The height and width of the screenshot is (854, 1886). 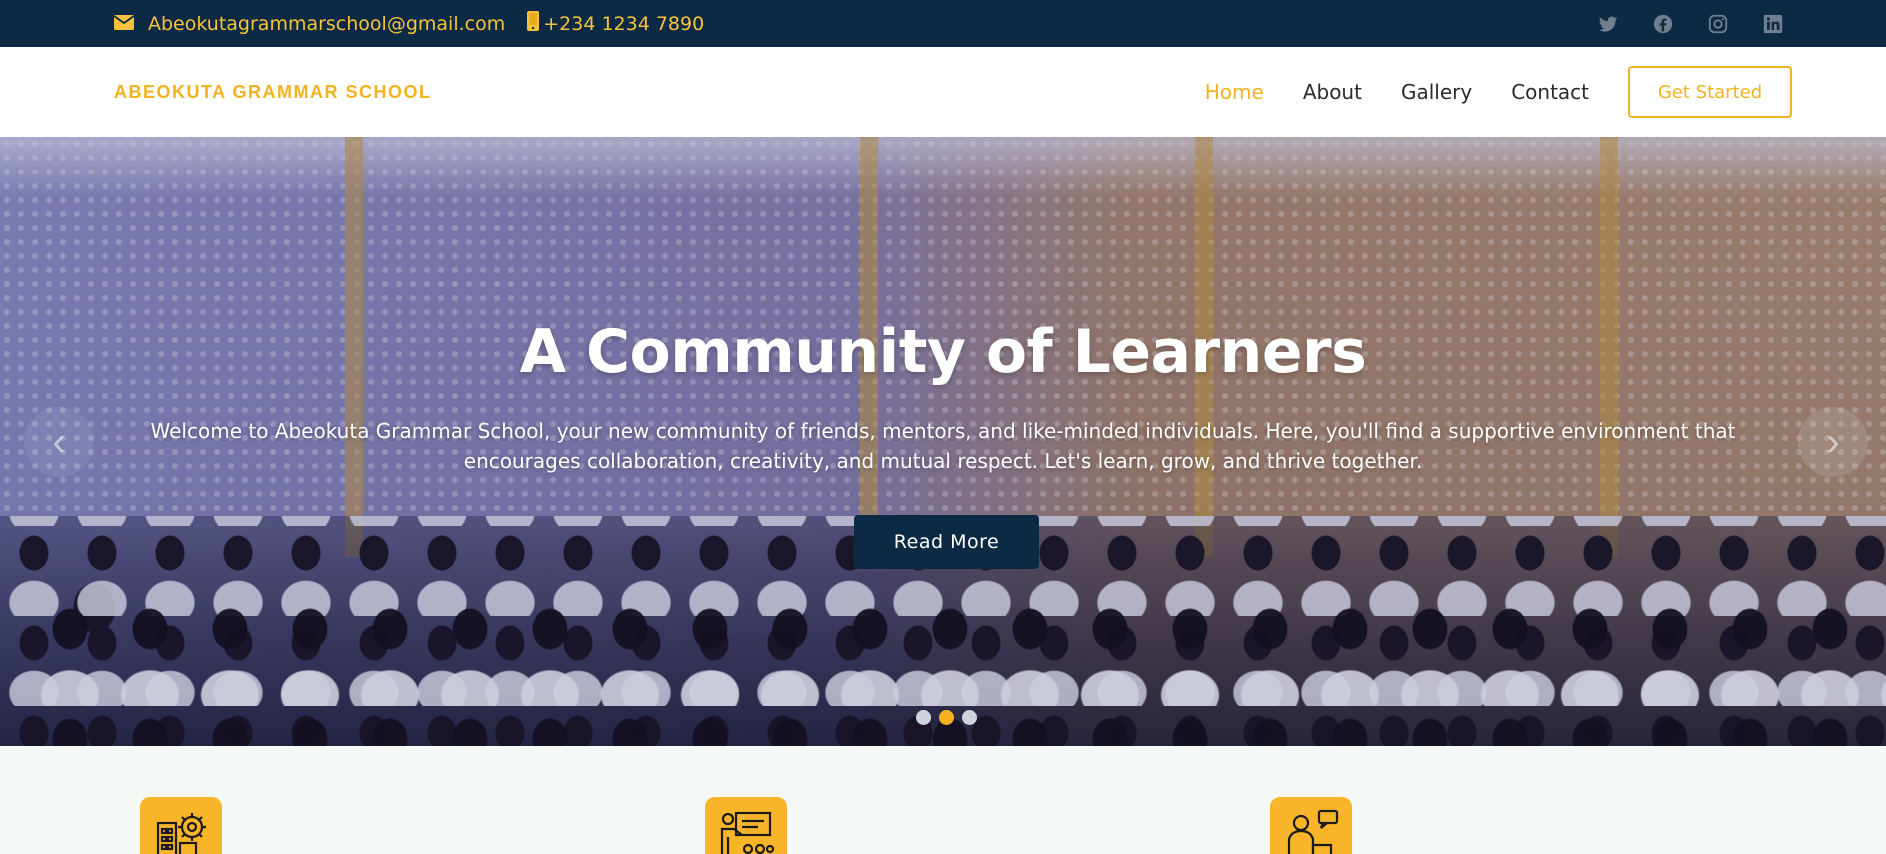 I want to click on linkedin-icon, so click(x=1773, y=24).